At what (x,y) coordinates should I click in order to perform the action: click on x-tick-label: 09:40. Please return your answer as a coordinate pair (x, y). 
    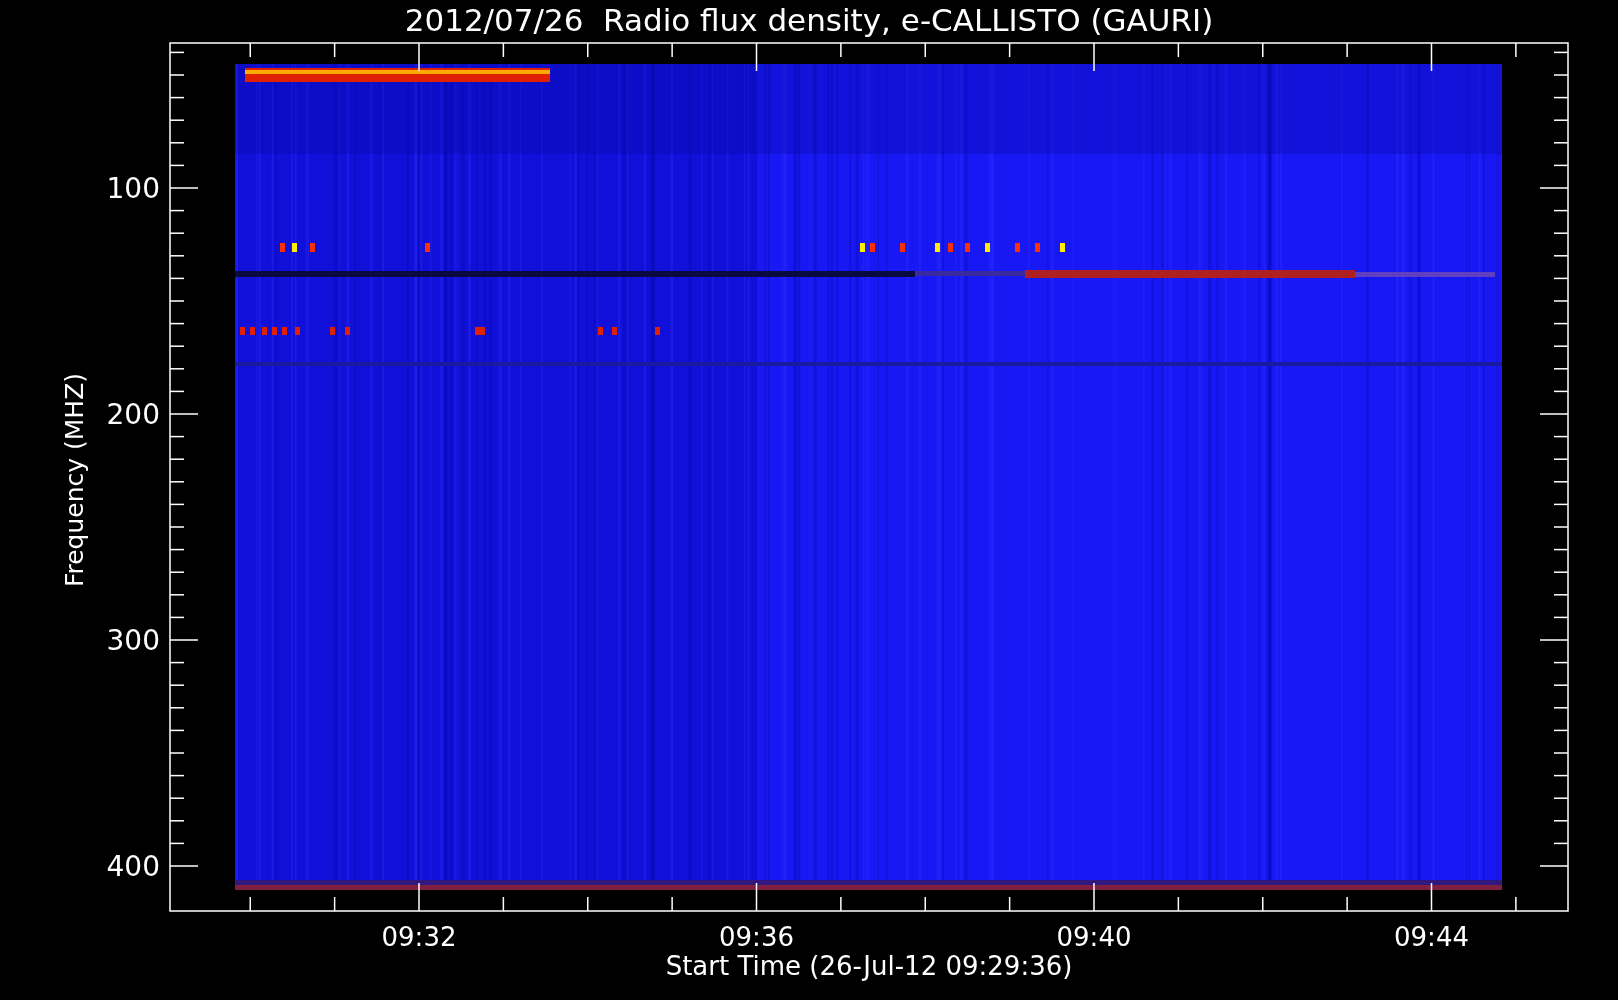
    Looking at the image, I should click on (1094, 937).